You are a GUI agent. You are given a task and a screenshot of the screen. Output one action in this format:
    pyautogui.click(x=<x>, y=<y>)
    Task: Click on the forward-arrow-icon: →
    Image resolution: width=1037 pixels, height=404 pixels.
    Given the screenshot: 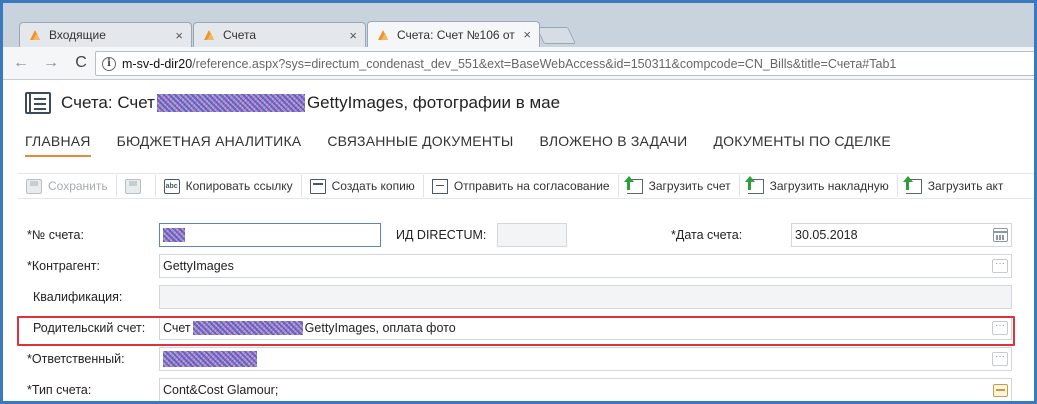 What is the action you would take?
    pyautogui.click(x=51, y=63)
    